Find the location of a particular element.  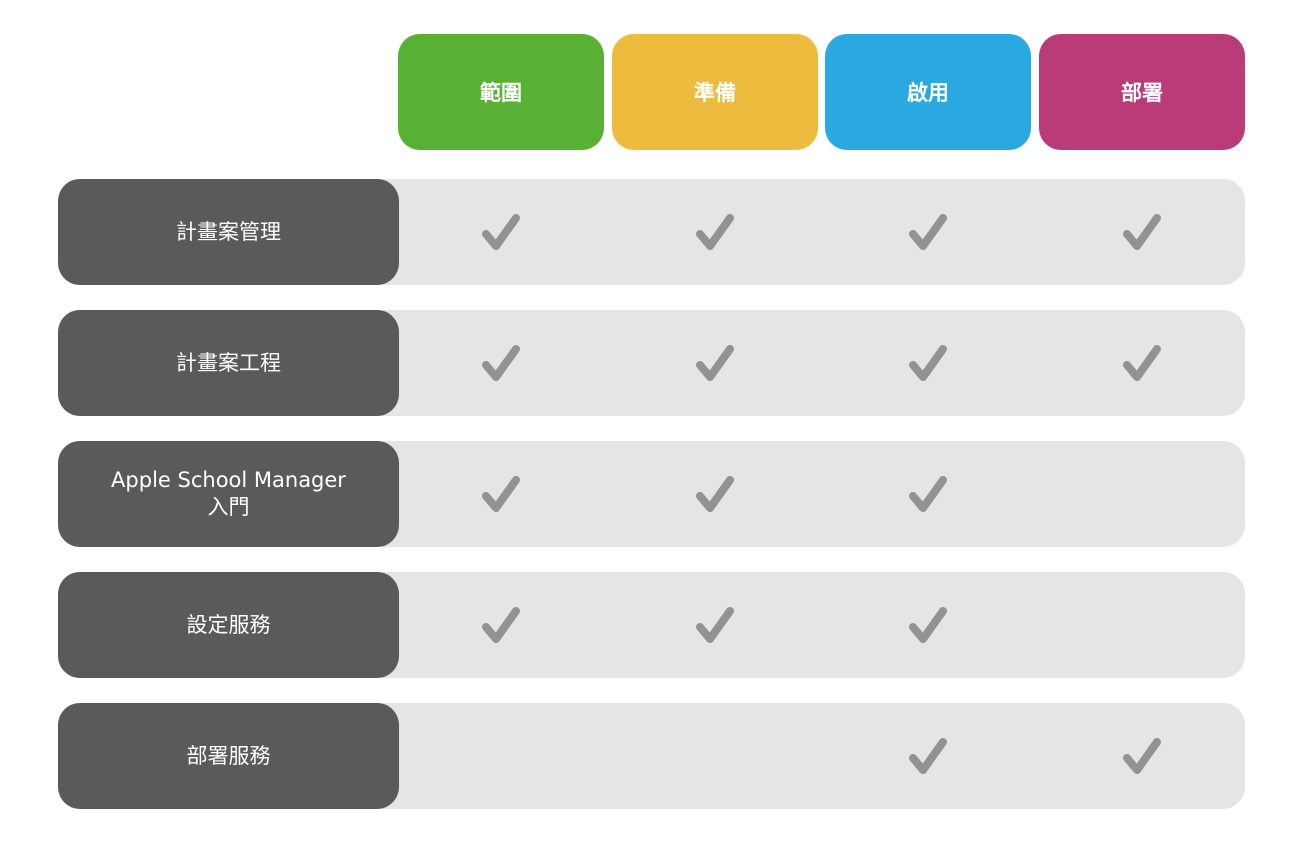

phase-header-deploy: 部署 is located at coordinates (1142, 92).